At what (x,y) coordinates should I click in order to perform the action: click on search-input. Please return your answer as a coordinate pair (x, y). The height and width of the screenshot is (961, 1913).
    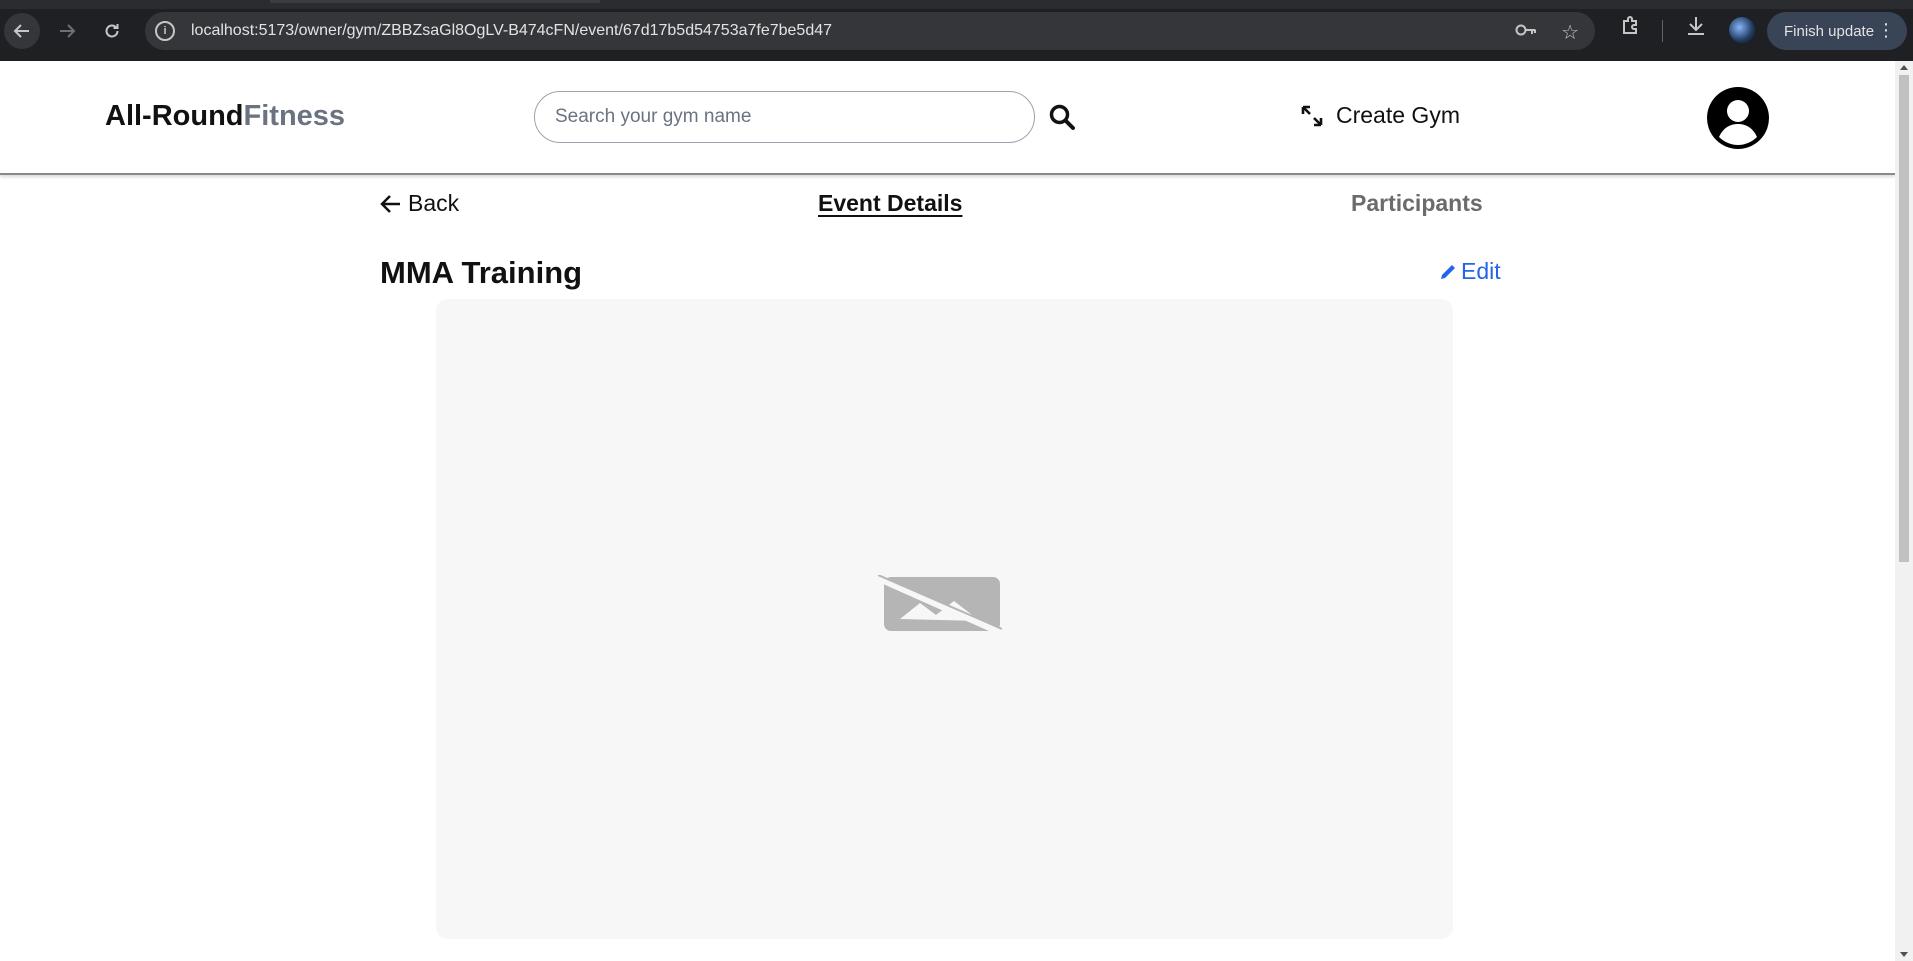
    Looking at the image, I should click on (784, 117).